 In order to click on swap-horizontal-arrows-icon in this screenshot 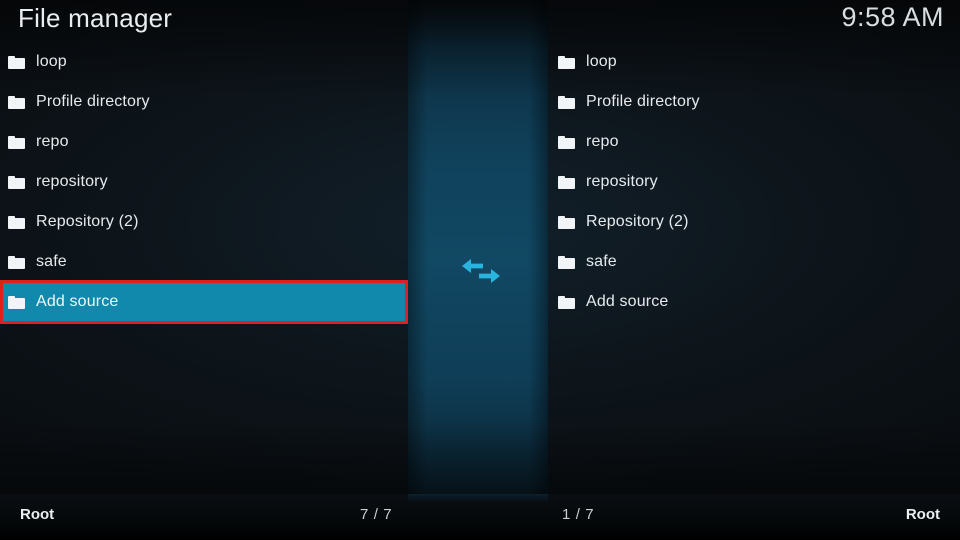, I will do `click(481, 271)`.